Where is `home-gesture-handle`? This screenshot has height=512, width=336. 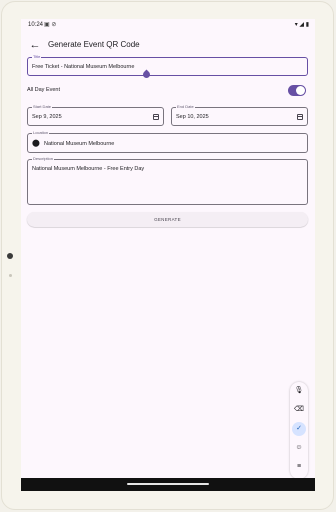
home-gesture-handle is located at coordinates (168, 484).